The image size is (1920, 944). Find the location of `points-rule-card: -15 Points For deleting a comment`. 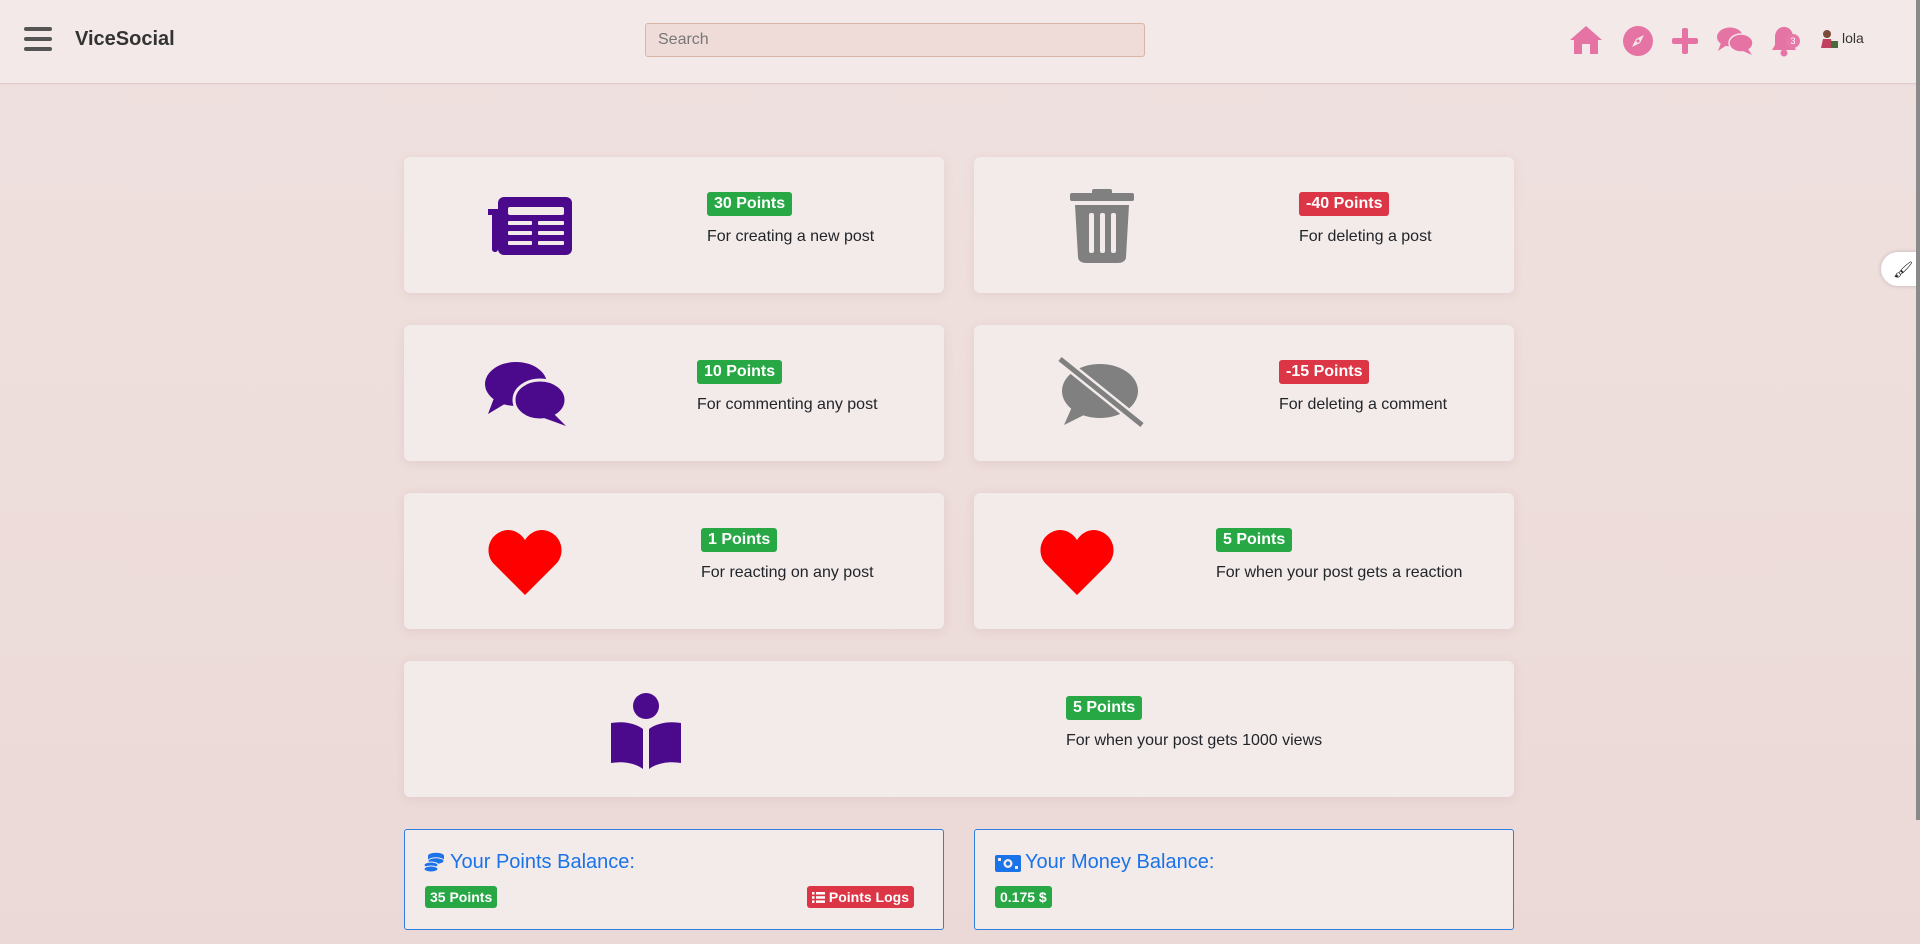

points-rule-card: -15 Points For deleting a comment is located at coordinates (1244, 393).